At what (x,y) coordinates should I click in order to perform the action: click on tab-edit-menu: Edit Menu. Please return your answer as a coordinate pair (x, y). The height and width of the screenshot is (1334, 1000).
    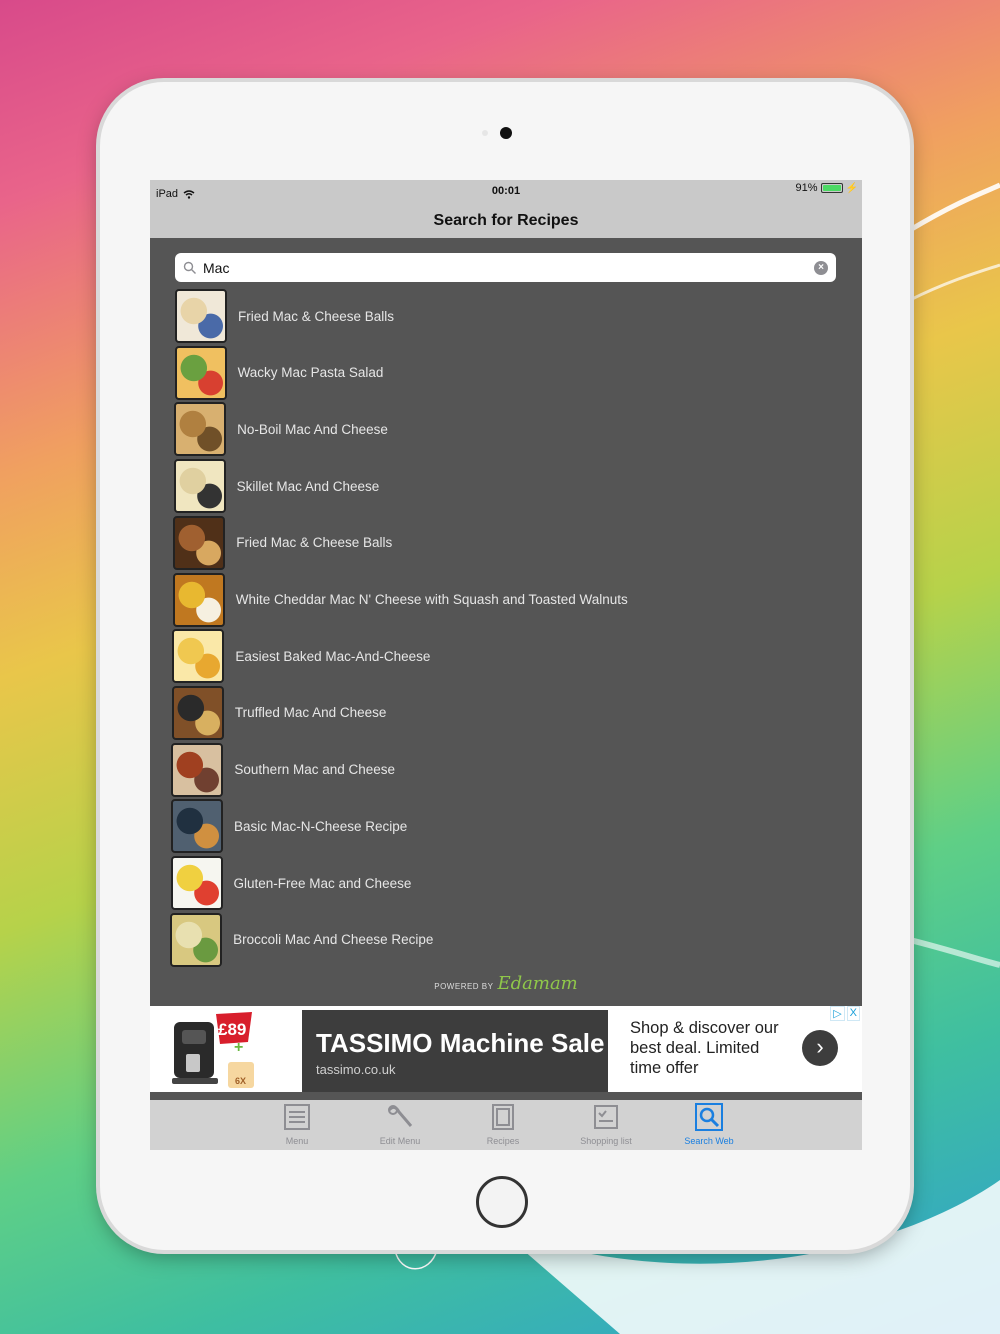
    Looking at the image, I should click on (400, 1125).